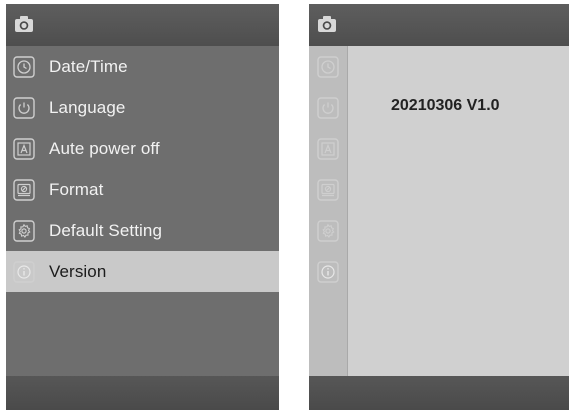 The height and width of the screenshot is (410, 569). What do you see at coordinates (78, 271) in the screenshot?
I see `menu-item-label: Version` at bounding box center [78, 271].